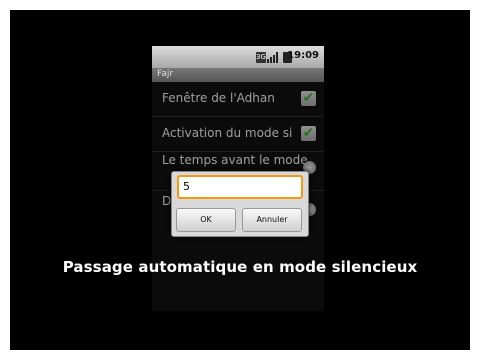  Describe the element at coordinates (261, 57) in the screenshot. I see `network-3g-icon: 3G` at that location.